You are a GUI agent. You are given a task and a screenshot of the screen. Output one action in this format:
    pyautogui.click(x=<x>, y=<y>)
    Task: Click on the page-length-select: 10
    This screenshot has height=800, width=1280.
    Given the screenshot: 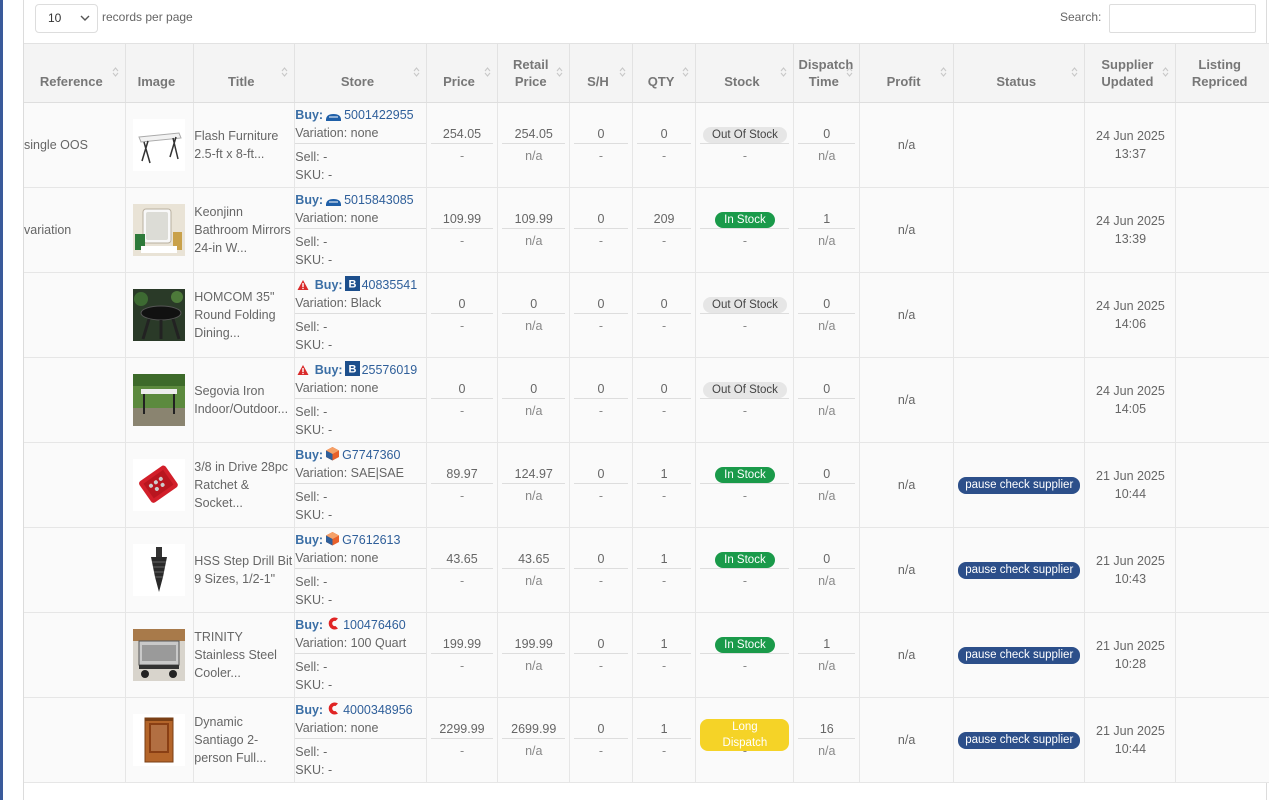 What is the action you would take?
    pyautogui.click(x=66, y=18)
    